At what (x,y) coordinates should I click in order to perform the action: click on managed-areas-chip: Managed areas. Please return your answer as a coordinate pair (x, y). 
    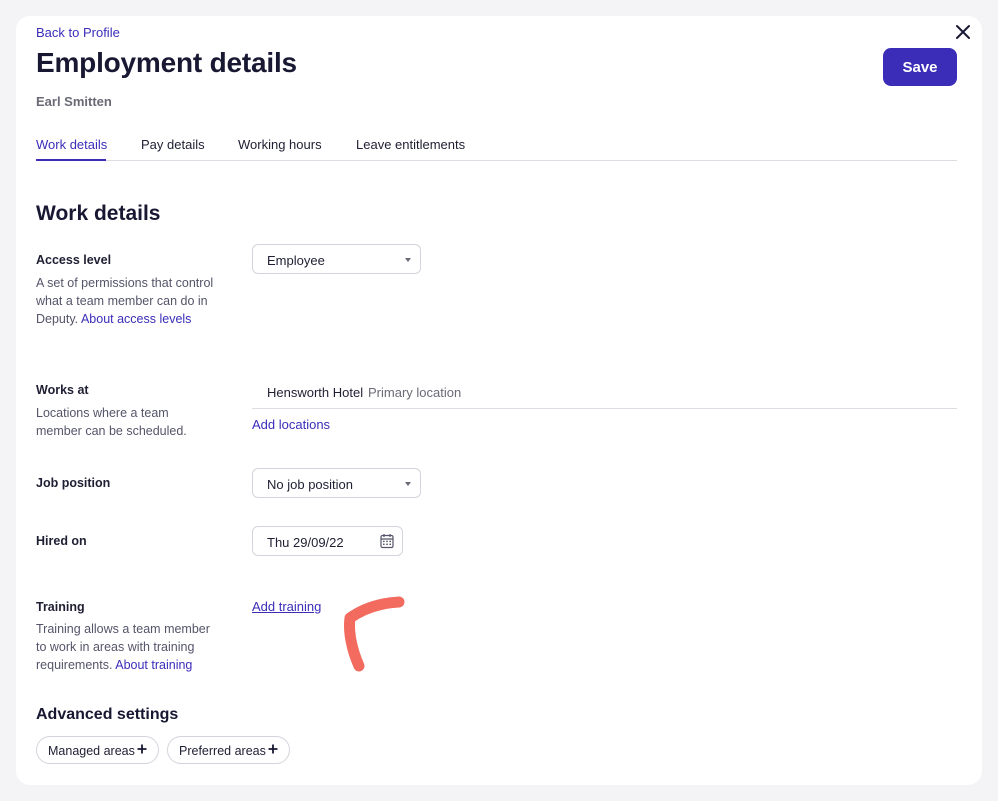
    Looking at the image, I should click on (97, 750).